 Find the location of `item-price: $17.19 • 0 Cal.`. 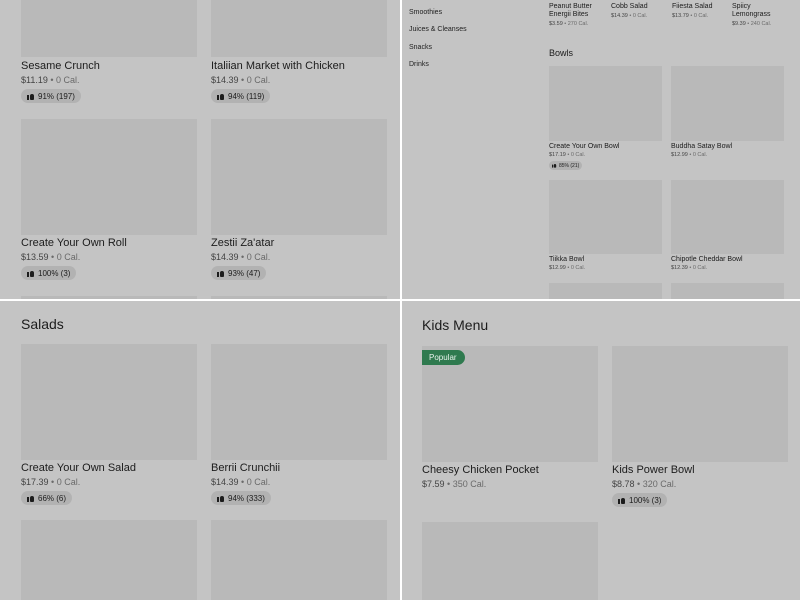

item-price: $17.19 • 0 Cal. is located at coordinates (567, 155).